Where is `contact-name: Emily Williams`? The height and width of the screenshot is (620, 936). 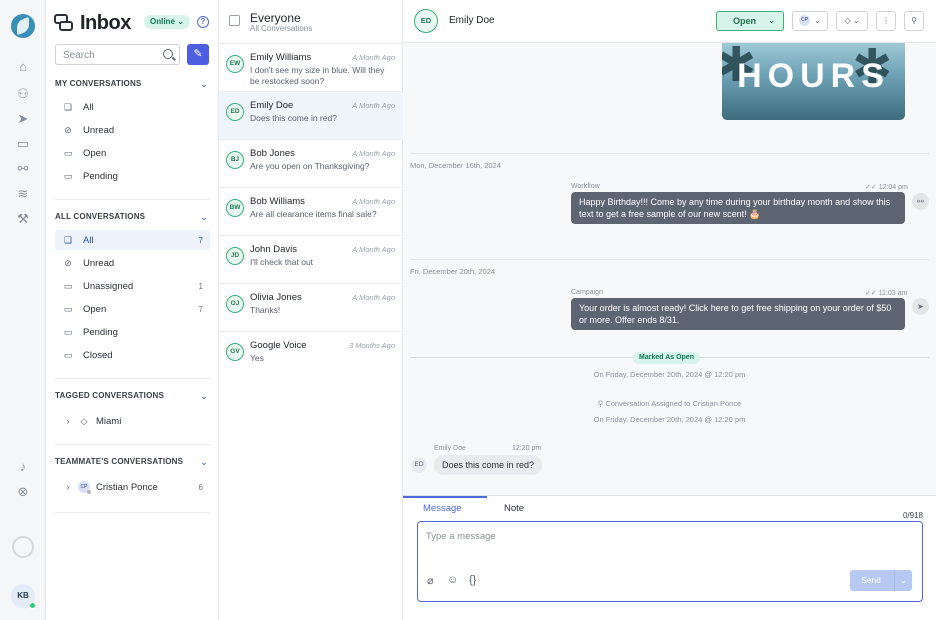
contact-name: Emily Williams is located at coordinates (281, 57).